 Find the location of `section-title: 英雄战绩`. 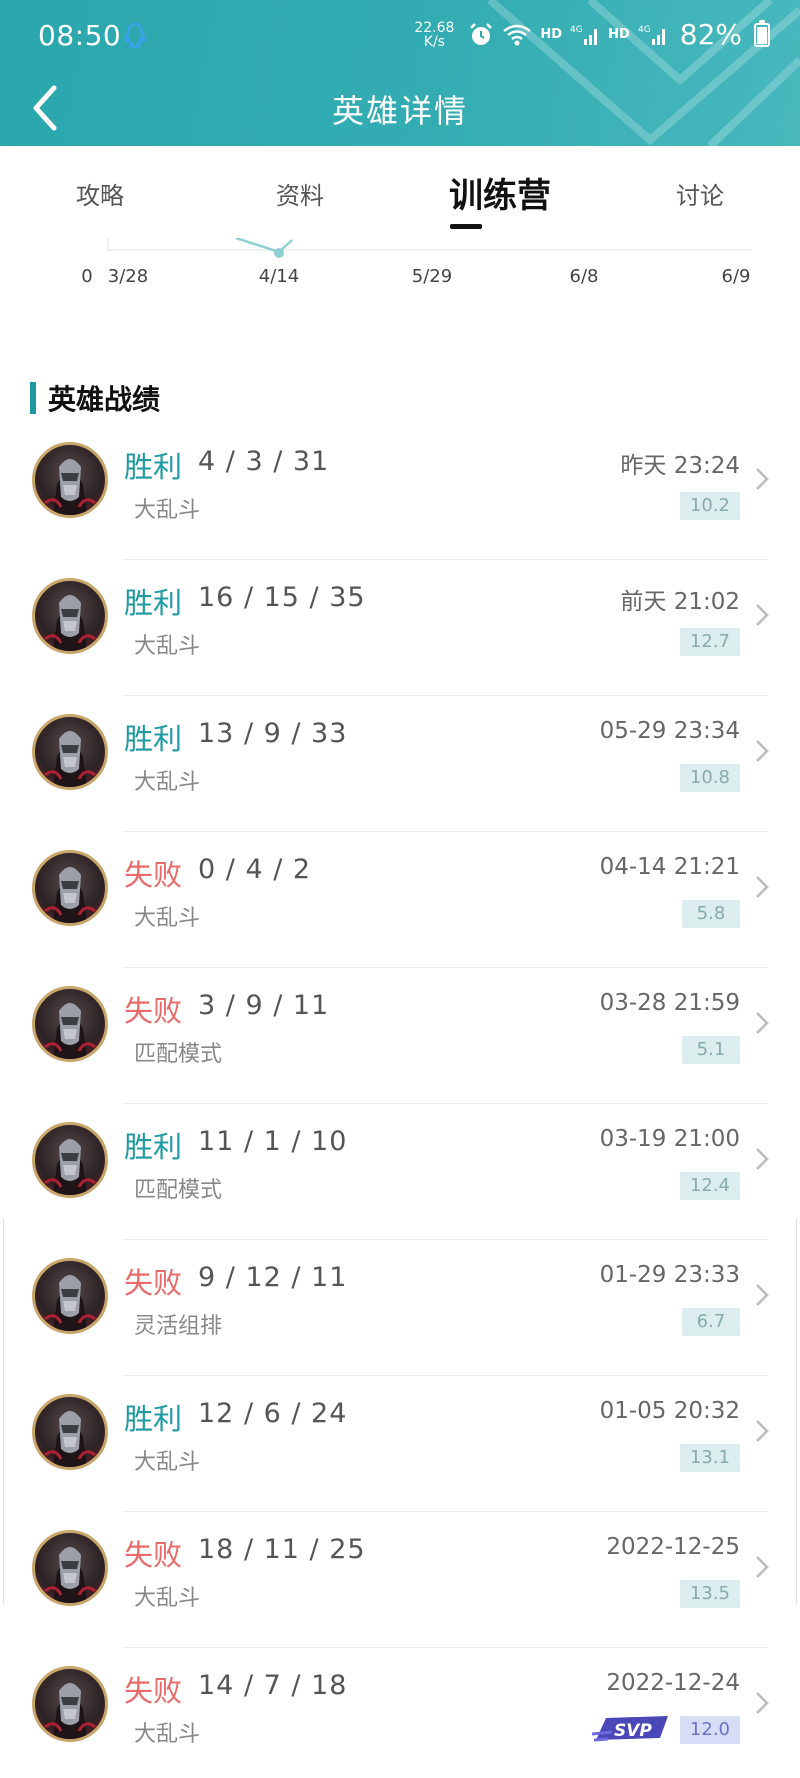

section-title: 英雄战绩 is located at coordinates (95, 398).